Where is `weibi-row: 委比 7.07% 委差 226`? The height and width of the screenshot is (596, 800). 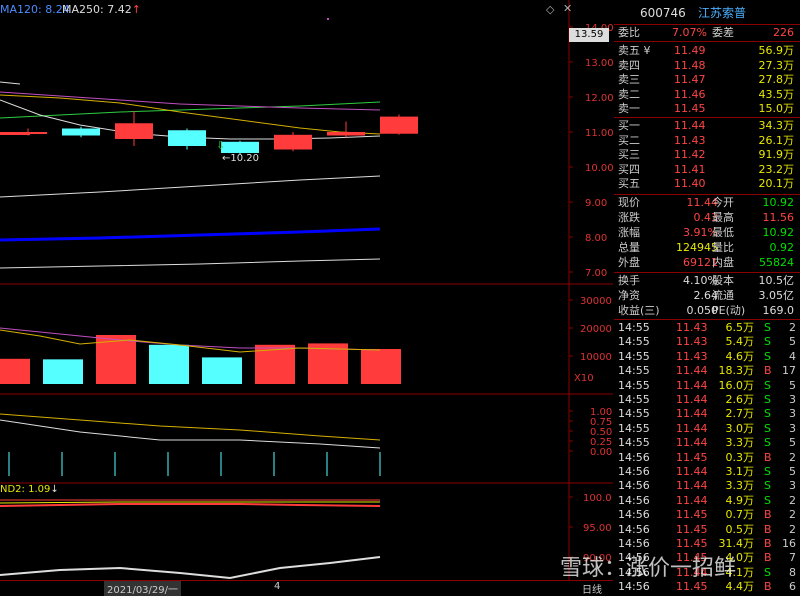
weibi-row: 委比 7.07% 委差 226 is located at coordinates (707, 33).